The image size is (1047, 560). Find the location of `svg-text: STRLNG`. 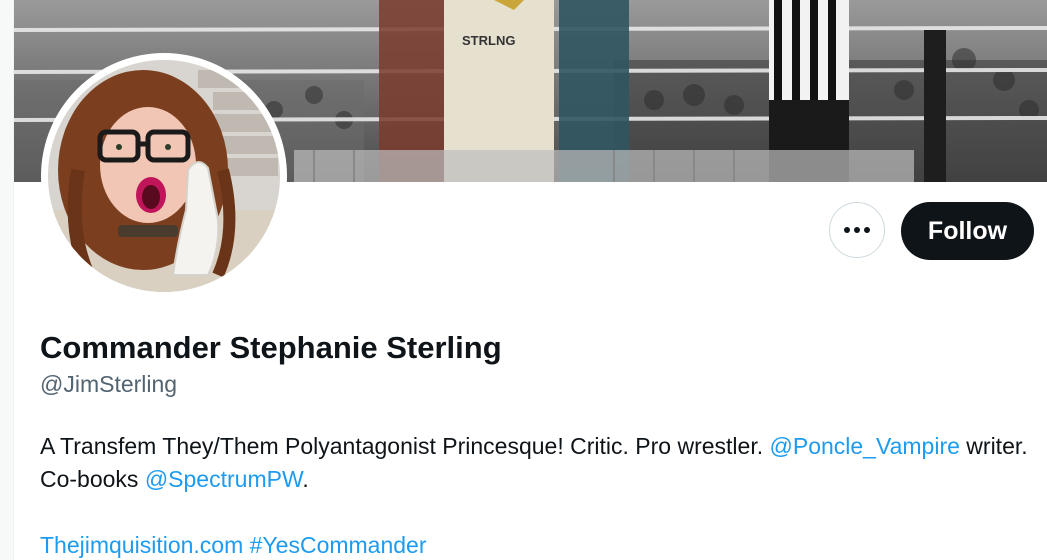

svg-text: STRLNG is located at coordinates (488, 40).